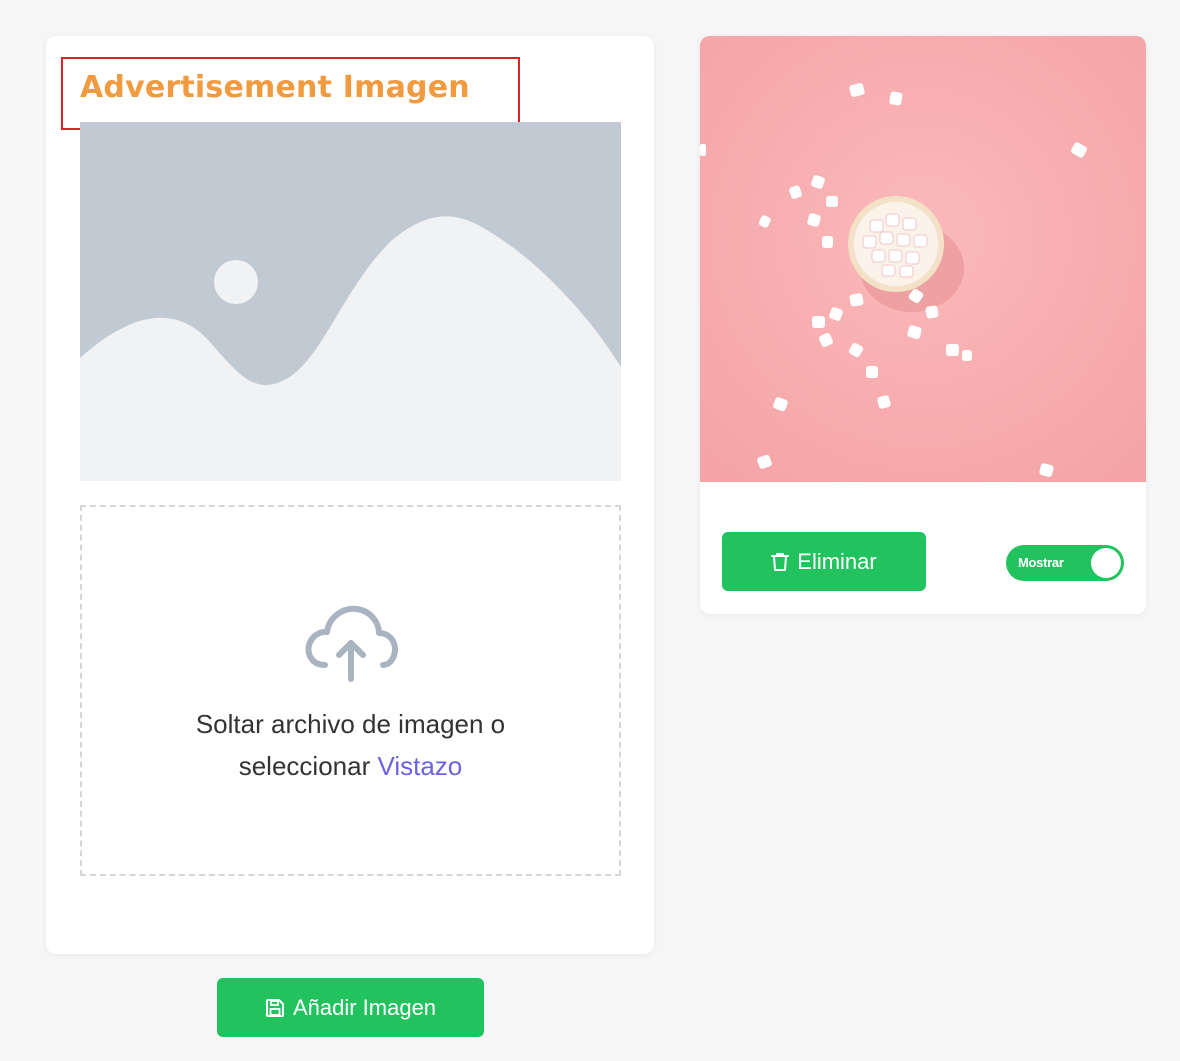  What do you see at coordinates (419, 766) in the screenshot?
I see `browse-link: Vistazo` at bounding box center [419, 766].